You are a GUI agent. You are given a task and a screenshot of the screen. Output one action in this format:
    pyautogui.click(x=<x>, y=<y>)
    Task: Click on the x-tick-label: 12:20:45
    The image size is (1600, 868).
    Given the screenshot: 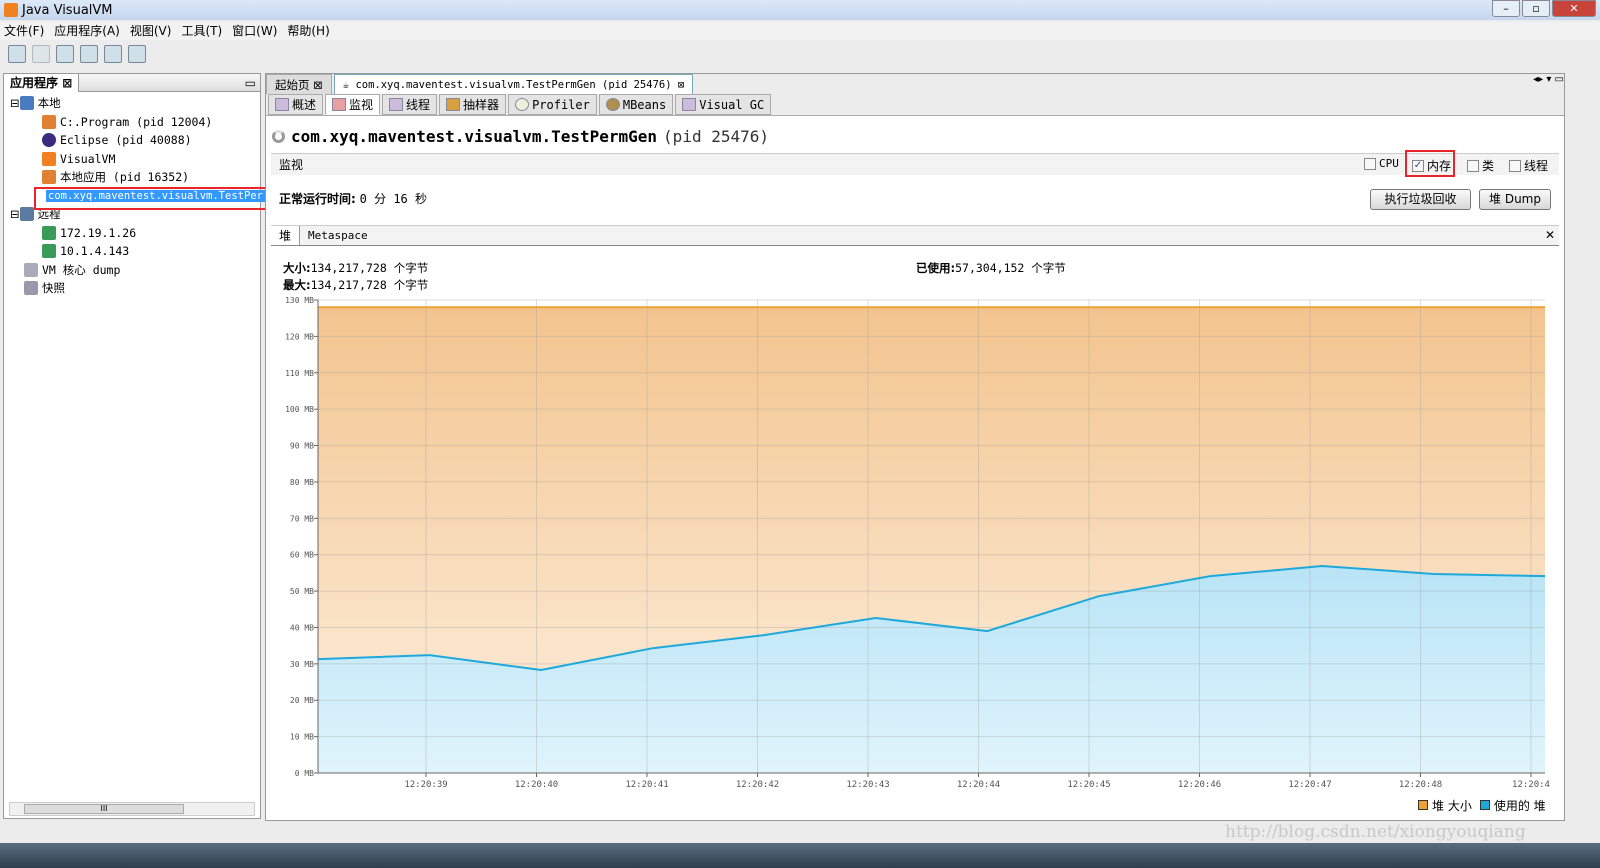 What is the action you would take?
    pyautogui.click(x=1088, y=785)
    